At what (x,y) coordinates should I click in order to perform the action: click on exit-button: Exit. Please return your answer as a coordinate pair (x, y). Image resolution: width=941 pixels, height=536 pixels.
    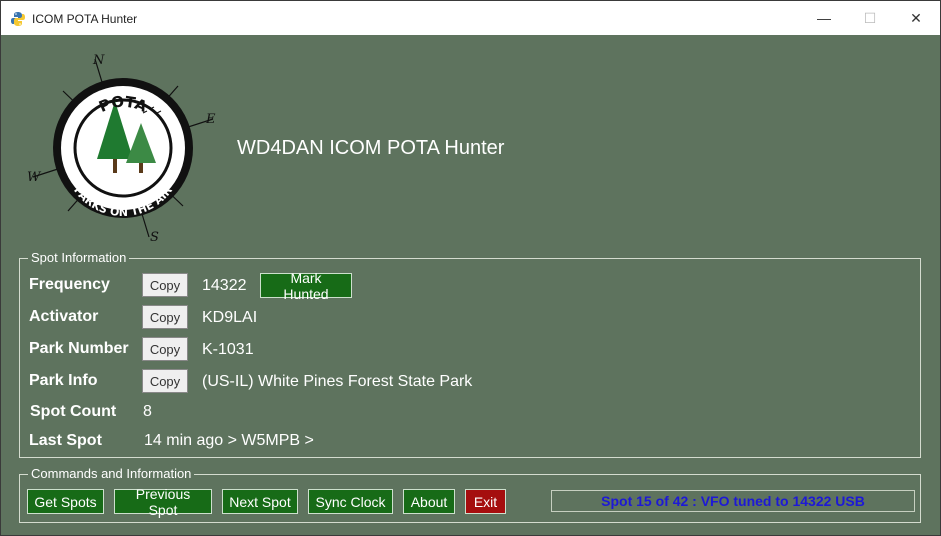
    Looking at the image, I should click on (485, 501).